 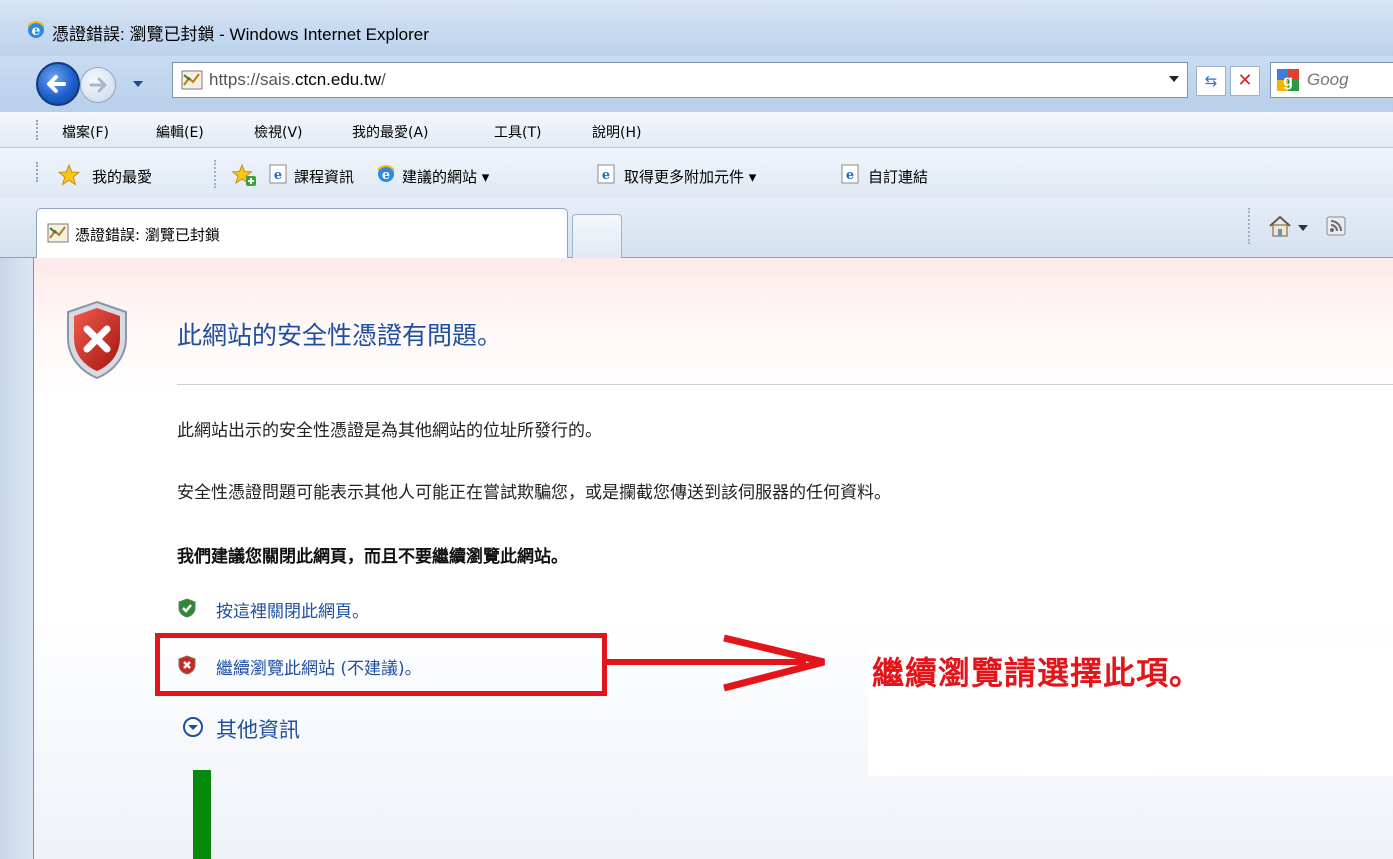 What do you see at coordinates (1328, 80) in the screenshot?
I see `search-input: Goog` at bounding box center [1328, 80].